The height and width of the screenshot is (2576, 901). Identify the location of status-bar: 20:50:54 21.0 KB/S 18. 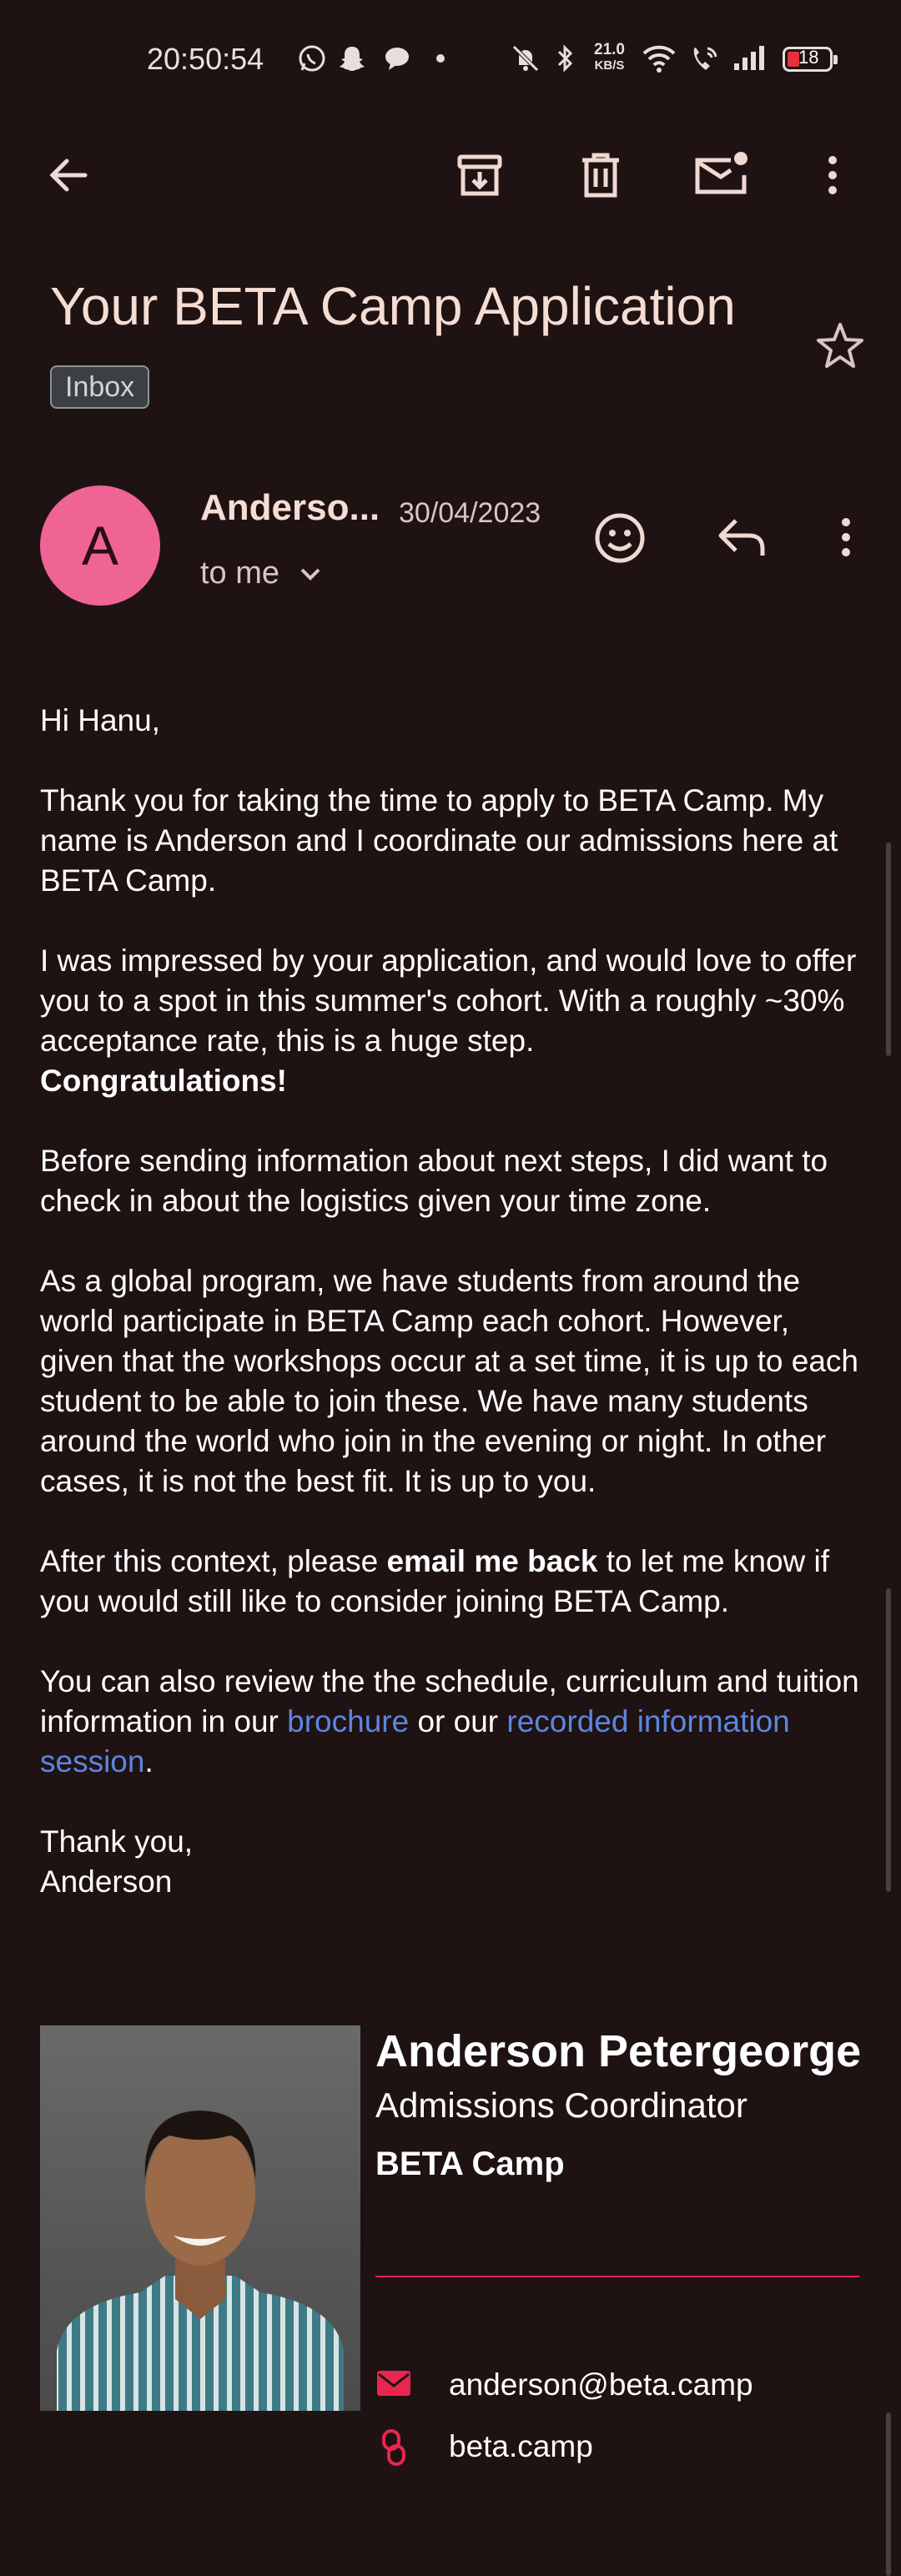
(450, 62).